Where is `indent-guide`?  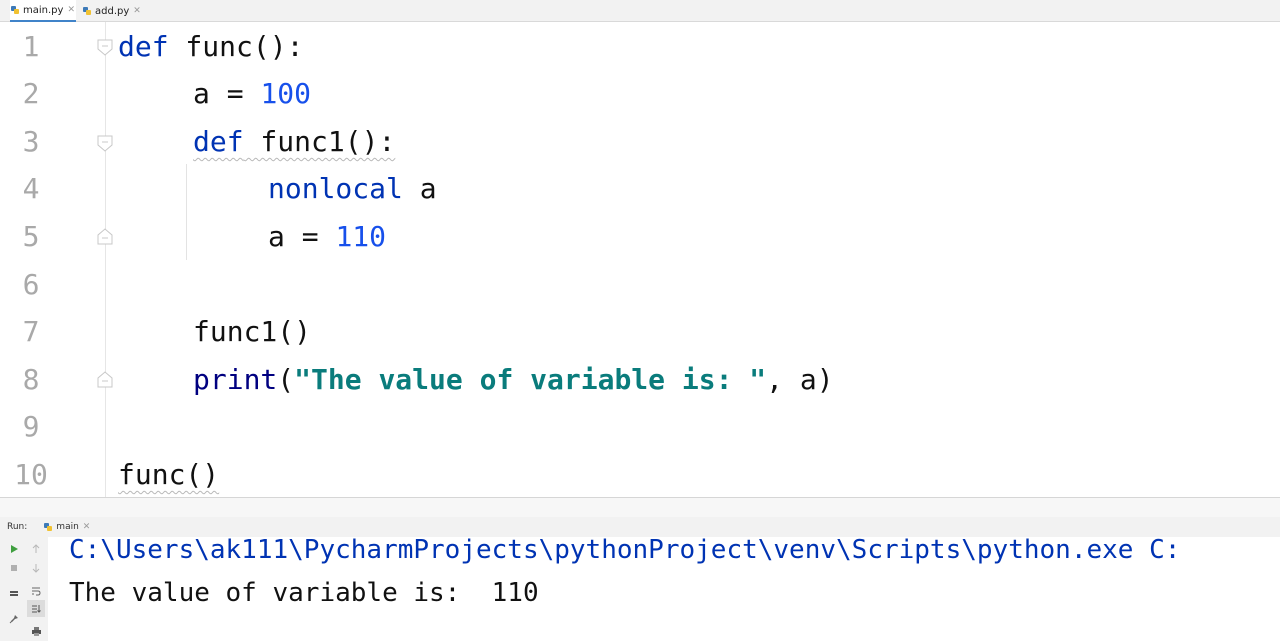 indent-guide is located at coordinates (186, 212).